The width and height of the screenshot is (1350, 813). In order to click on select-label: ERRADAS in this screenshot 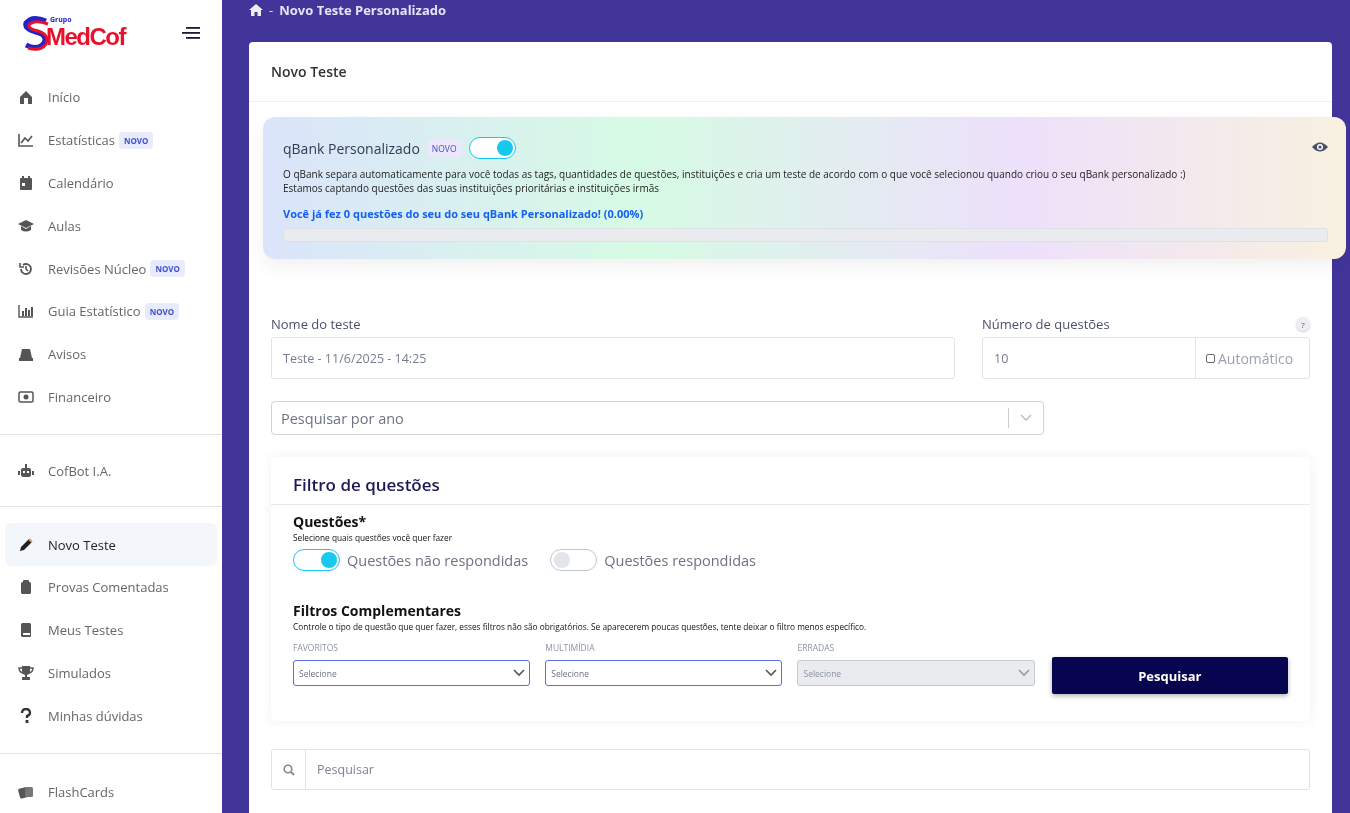, I will do `click(816, 647)`.